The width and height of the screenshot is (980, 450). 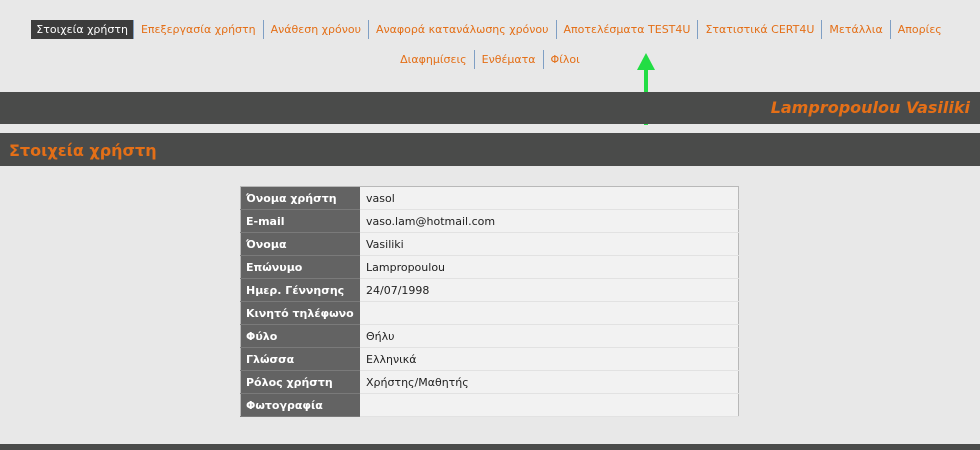 What do you see at coordinates (490, 108) in the screenshot?
I see `user-header-bar: Lampropoulou Vasiliki` at bounding box center [490, 108].